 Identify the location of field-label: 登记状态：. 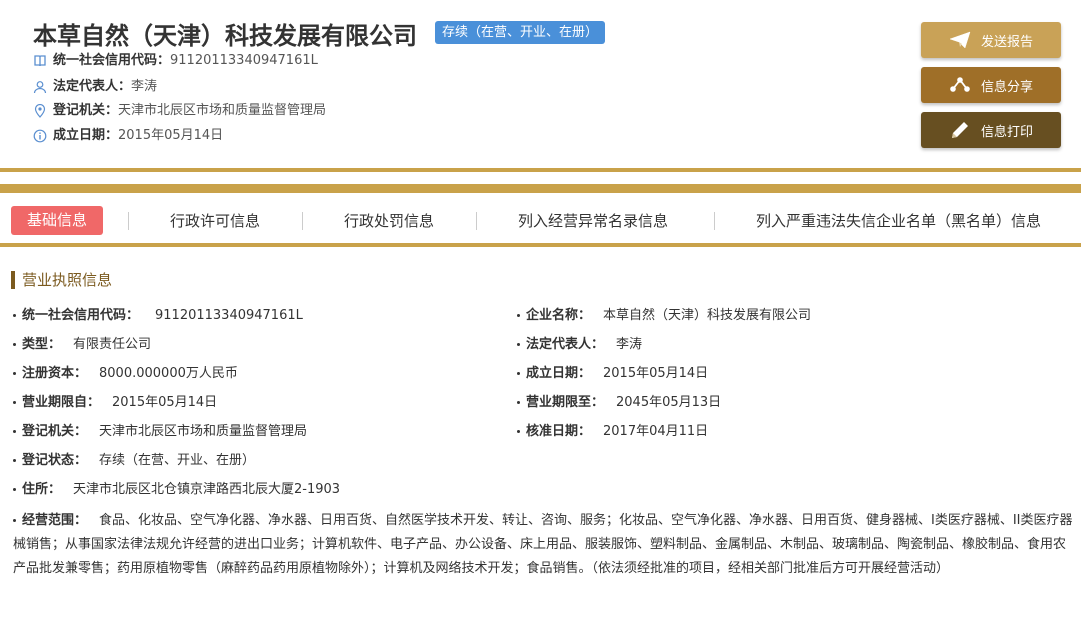
(55, 460).